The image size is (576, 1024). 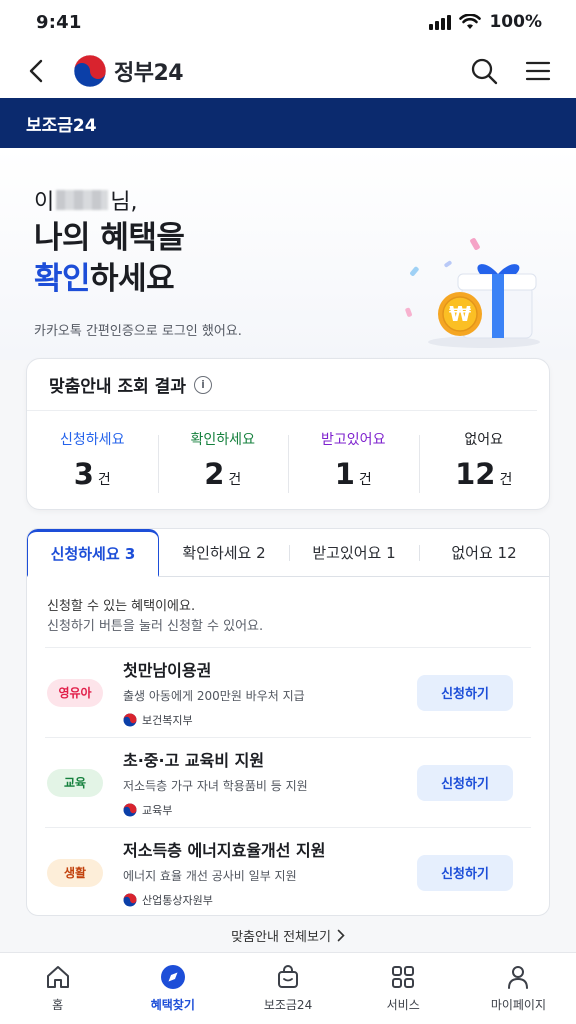 I want to click on chevron-left-icon, so click(x=36, y=71).